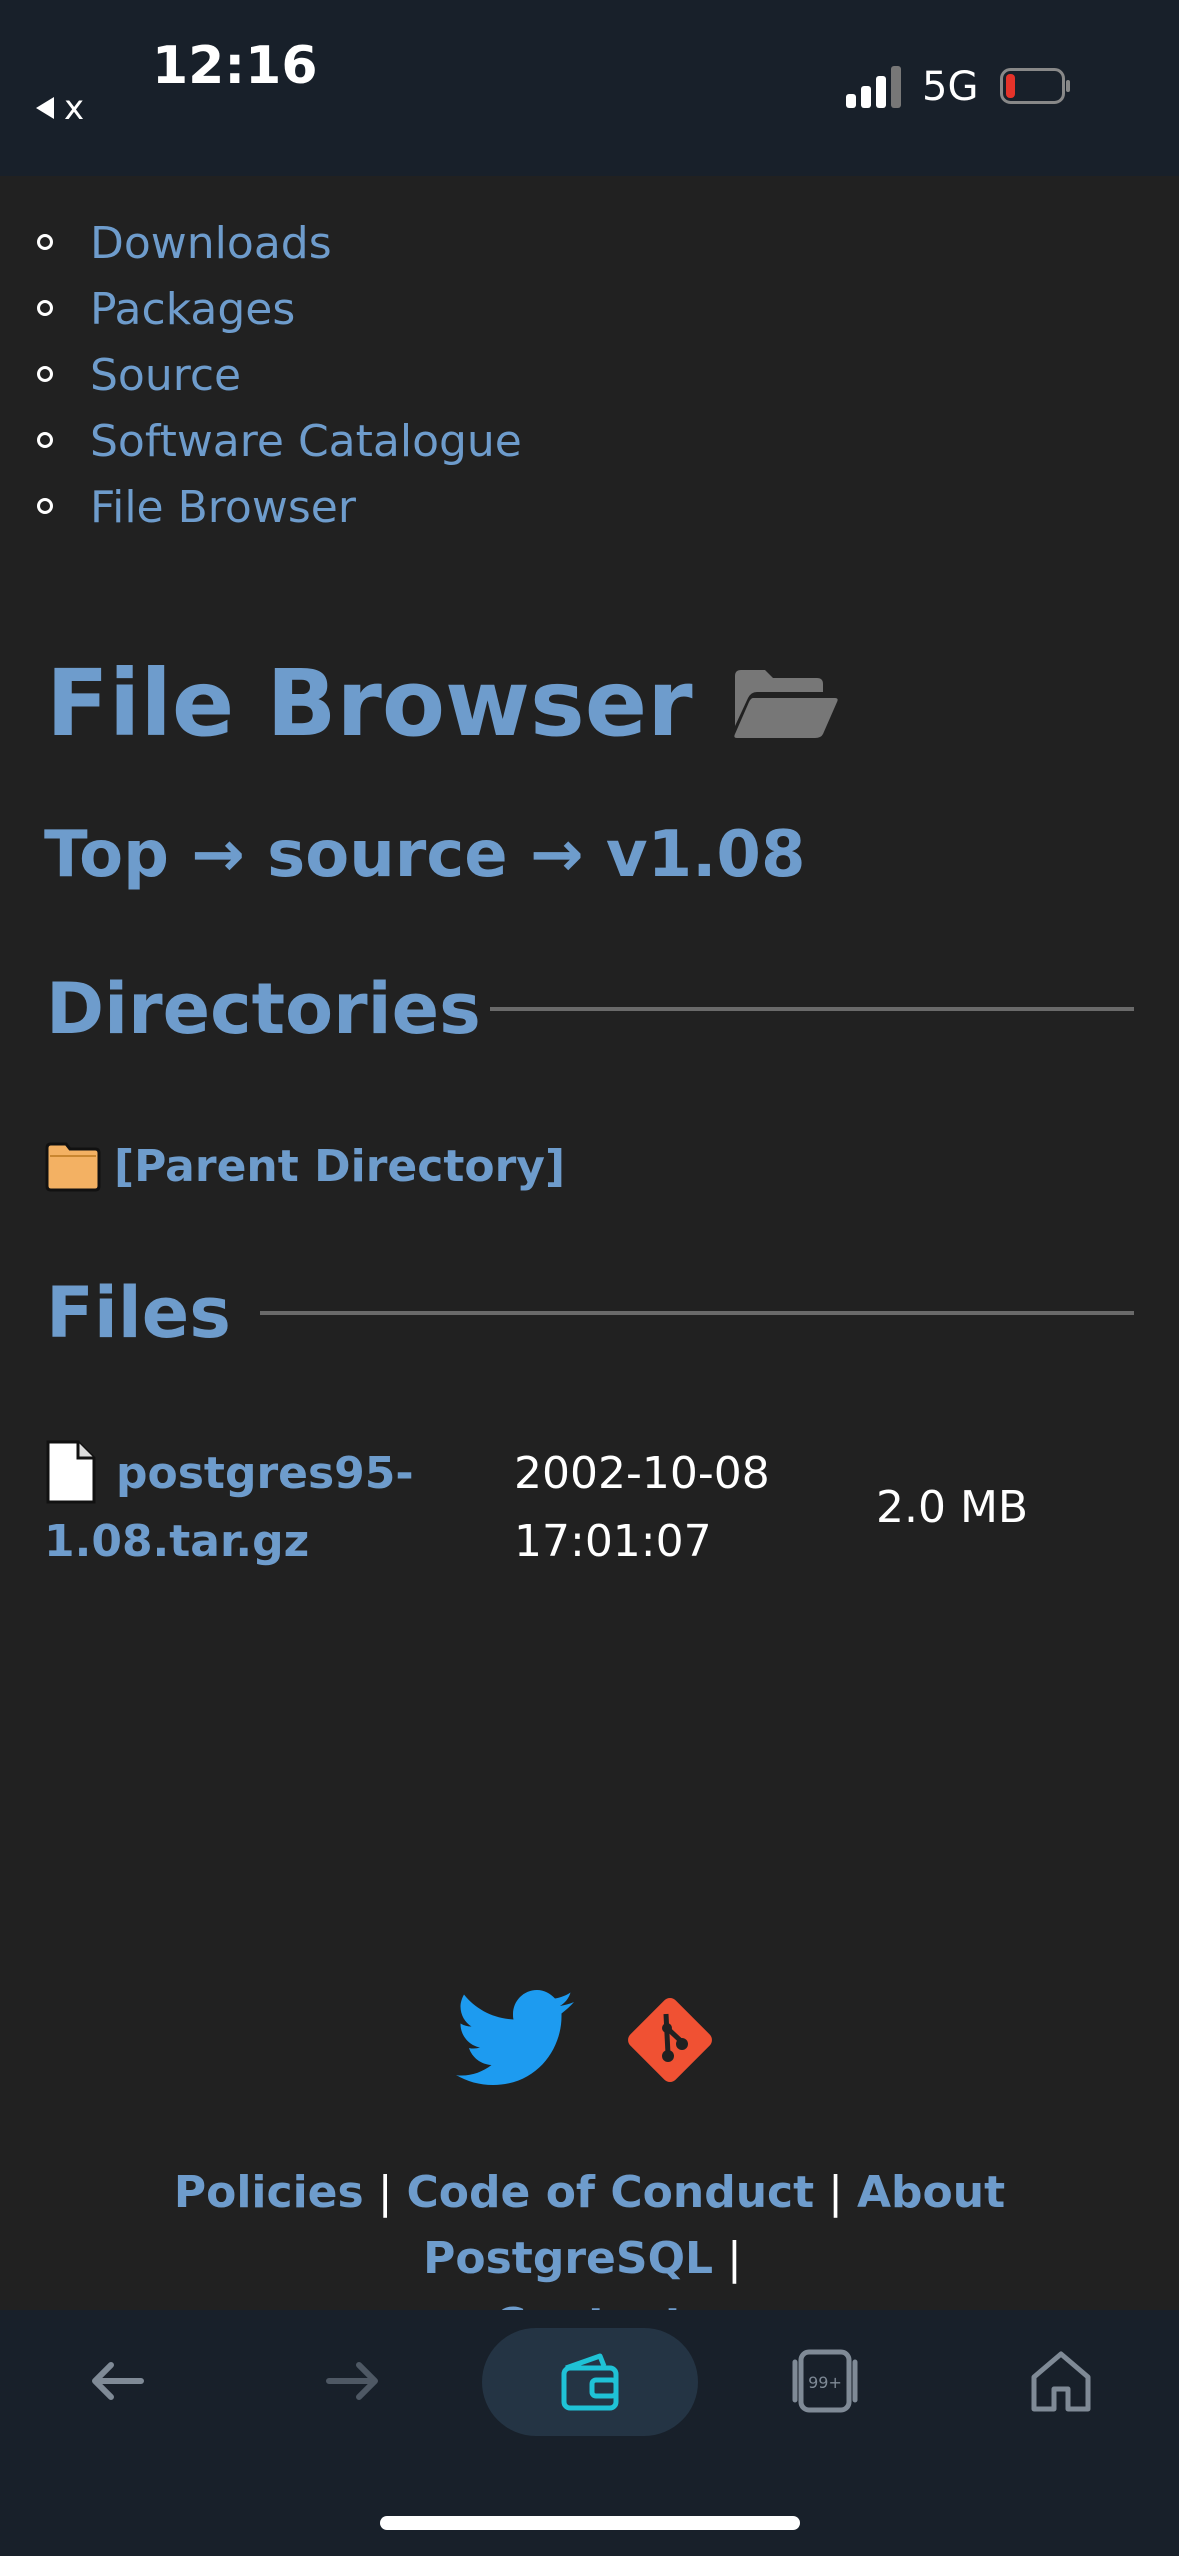 Image resolution: width=1179 pixels, height=2556 pixels. I want to click on back-app-label: x, so click(74, 108).